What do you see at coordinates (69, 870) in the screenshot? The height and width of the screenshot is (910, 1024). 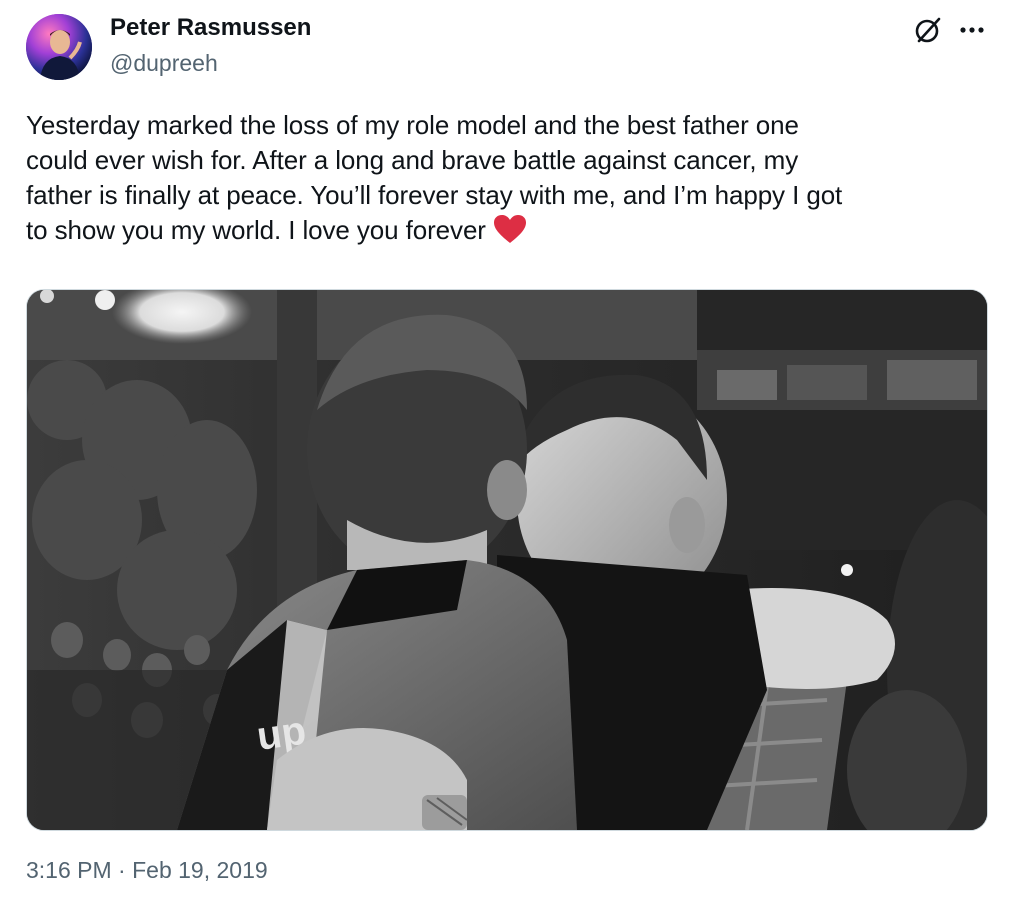 I see `tweet-time: 3:16 PM` at bounding box center [69, 870].